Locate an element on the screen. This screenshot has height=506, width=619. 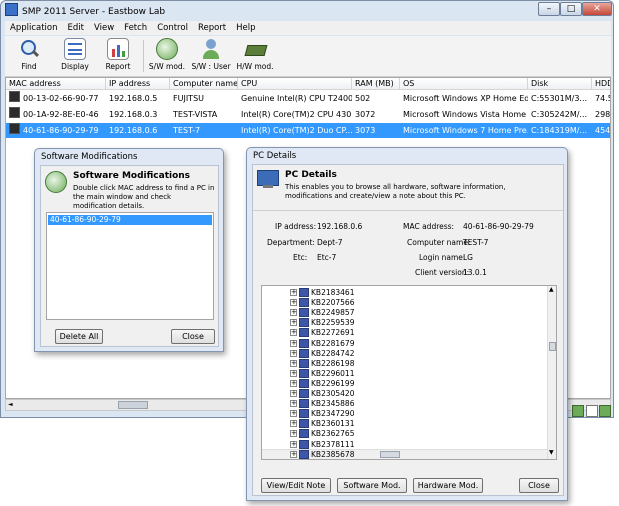
col-header-computer-name: Computer name is located at coordinates (204, 84).